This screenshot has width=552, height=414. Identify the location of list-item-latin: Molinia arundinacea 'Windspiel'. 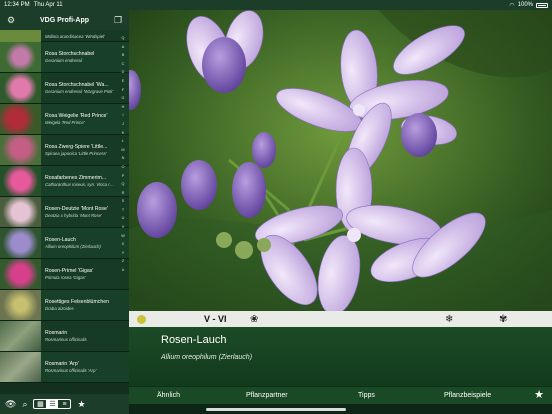
(75, 36).